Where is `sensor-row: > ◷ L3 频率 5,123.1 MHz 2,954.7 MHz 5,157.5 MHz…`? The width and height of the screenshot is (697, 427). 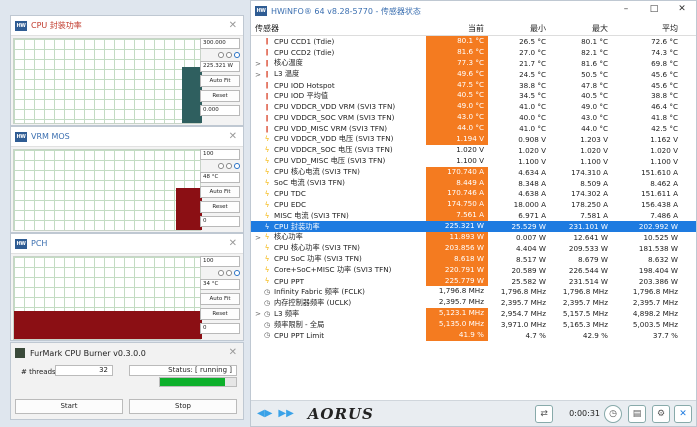 sensor-row: > ◷ L3 频率 5,123.1 MHz 2,954.7 MHz 5,157.5 MHz… is located at coordinates (473, 314).